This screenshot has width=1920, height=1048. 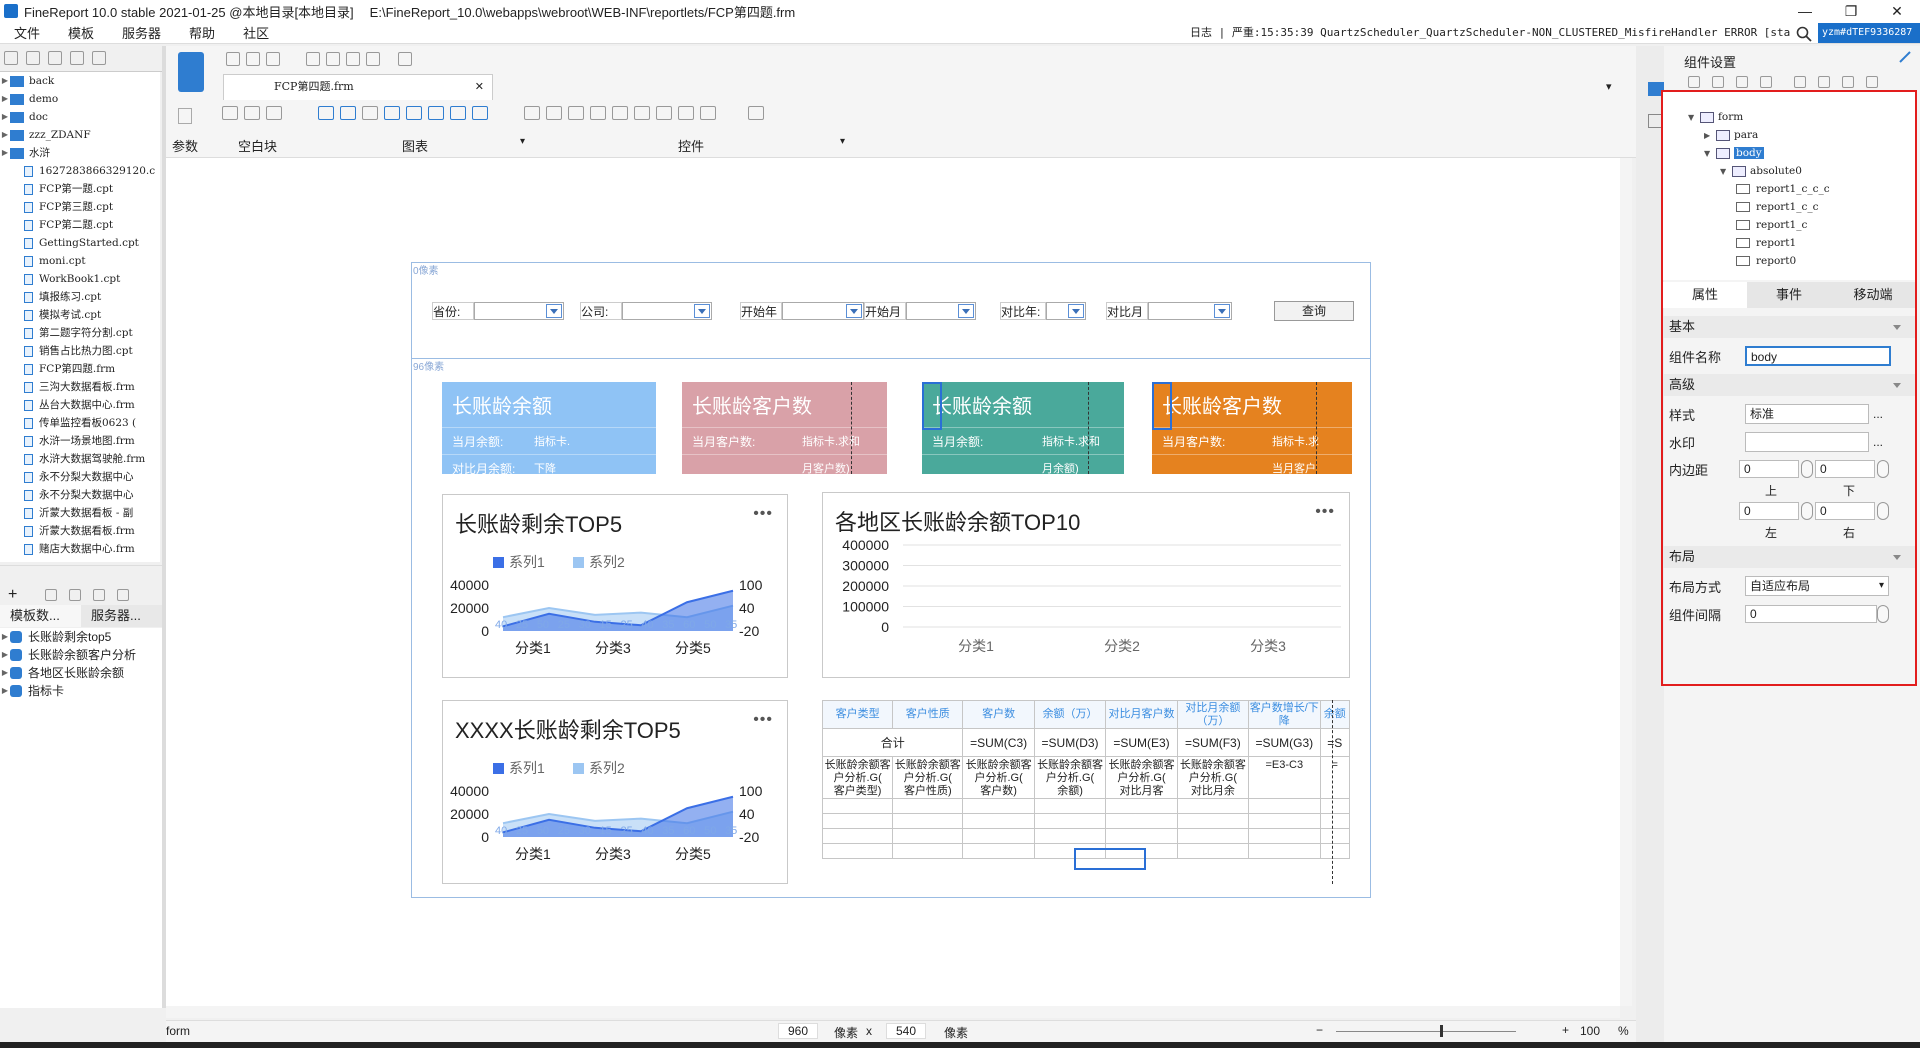 I want to click on file-tree-scrollbar, so click(x=81, y=575).